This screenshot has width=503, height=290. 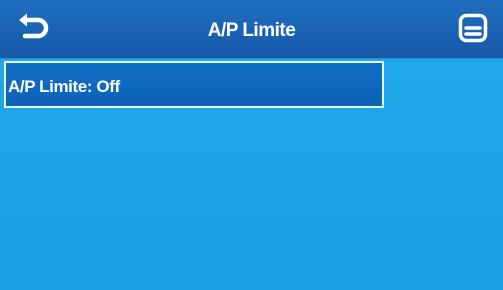 I want to click on save-button, so click(x=473, y=28).